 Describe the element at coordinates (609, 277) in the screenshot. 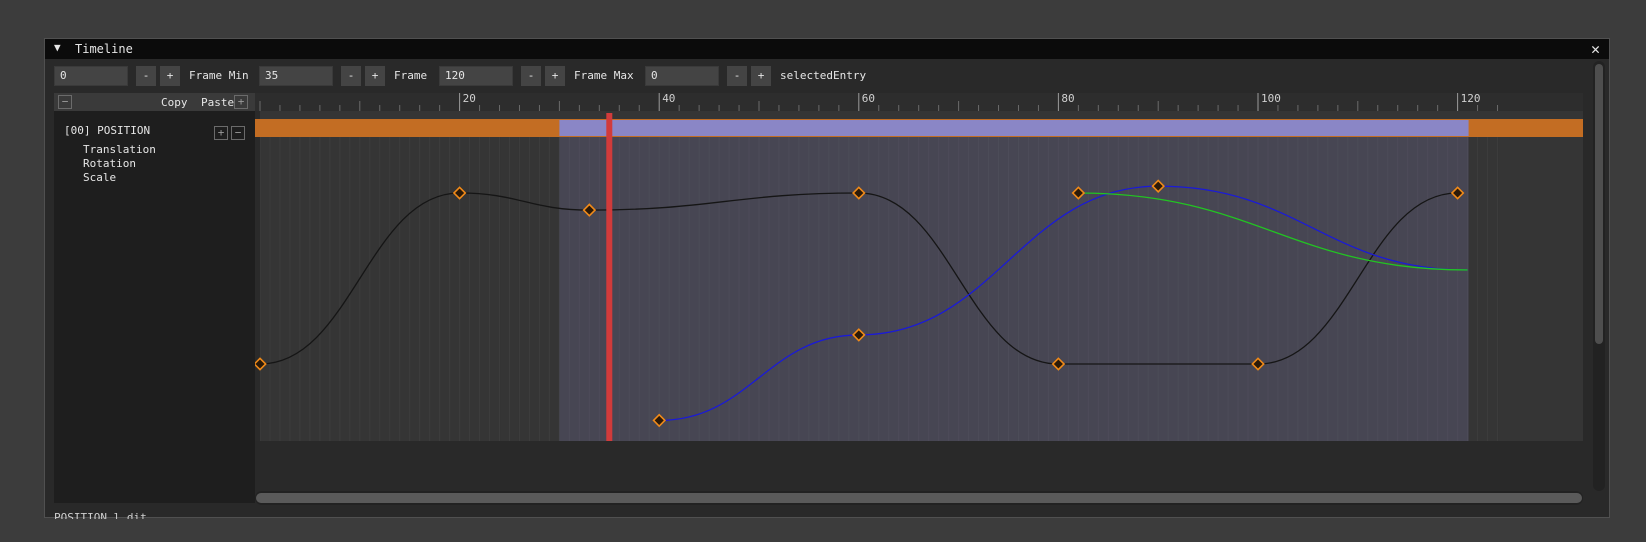

I see `current-frame-cursor` at that location.